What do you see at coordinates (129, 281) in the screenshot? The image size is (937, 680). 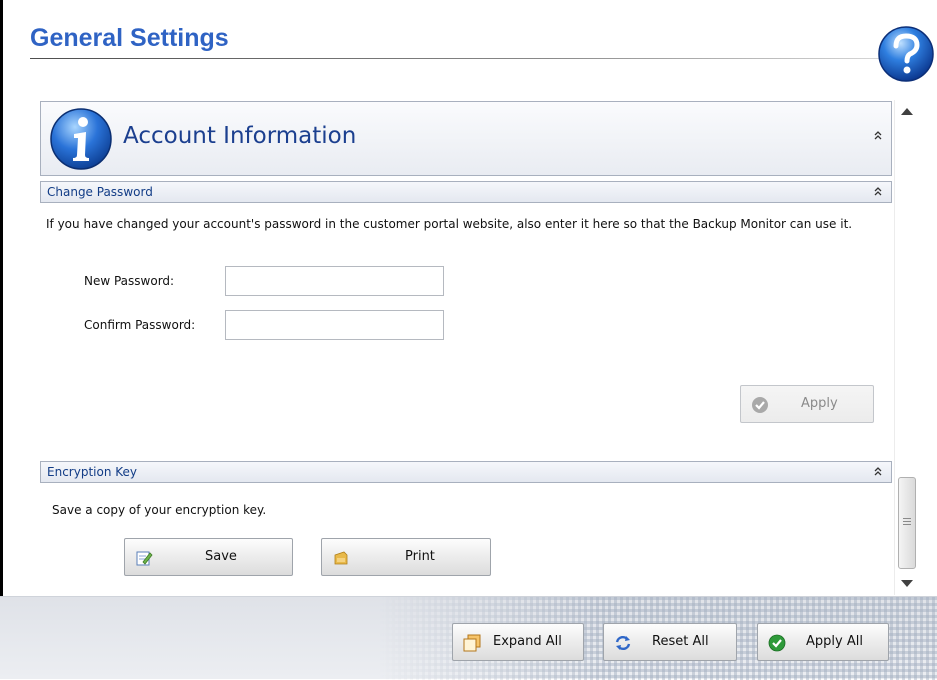 I see `new-password-label: New Password:` at bounding box center [129, 281].